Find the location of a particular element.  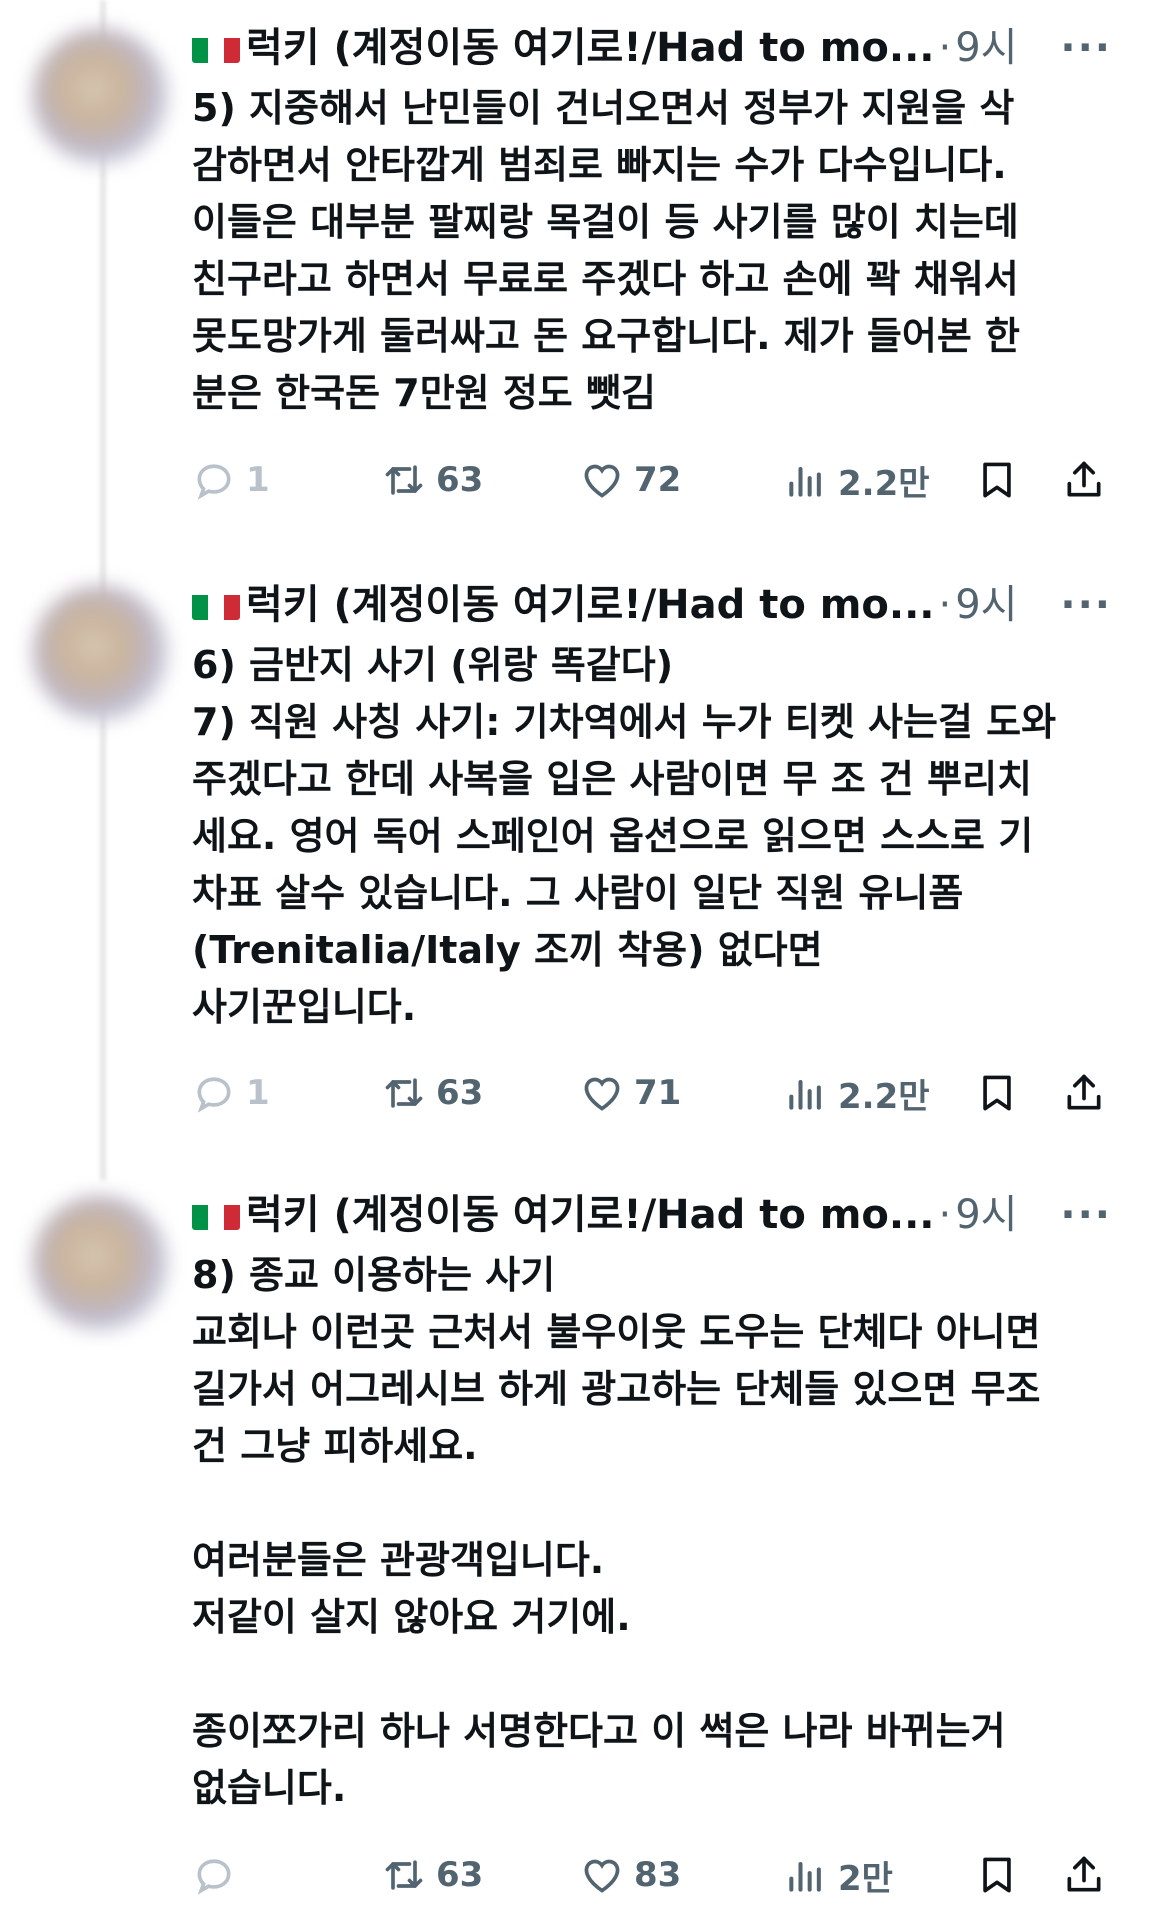

view-count: 2만 is located at coordinates (865, 1878).